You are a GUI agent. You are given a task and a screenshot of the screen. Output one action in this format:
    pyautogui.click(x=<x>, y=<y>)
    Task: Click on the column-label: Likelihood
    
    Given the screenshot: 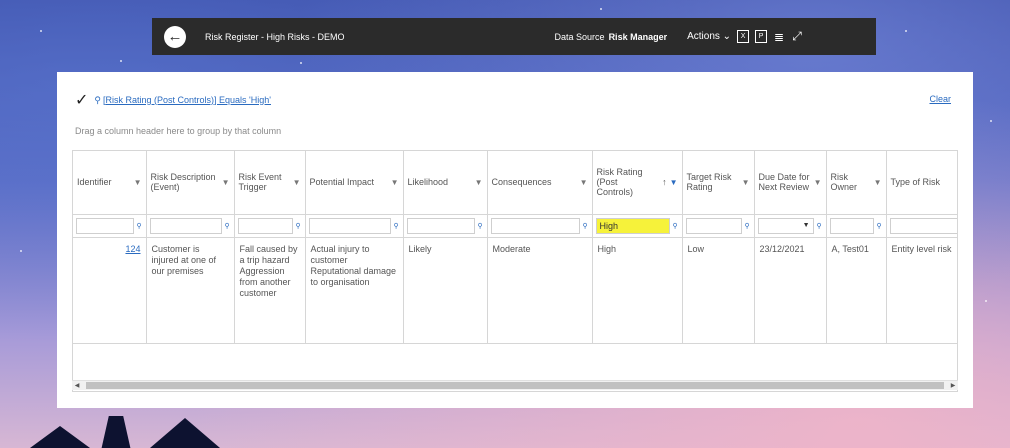 What is the action you would take?
    pyautogui.click(x=428, y=182)
    